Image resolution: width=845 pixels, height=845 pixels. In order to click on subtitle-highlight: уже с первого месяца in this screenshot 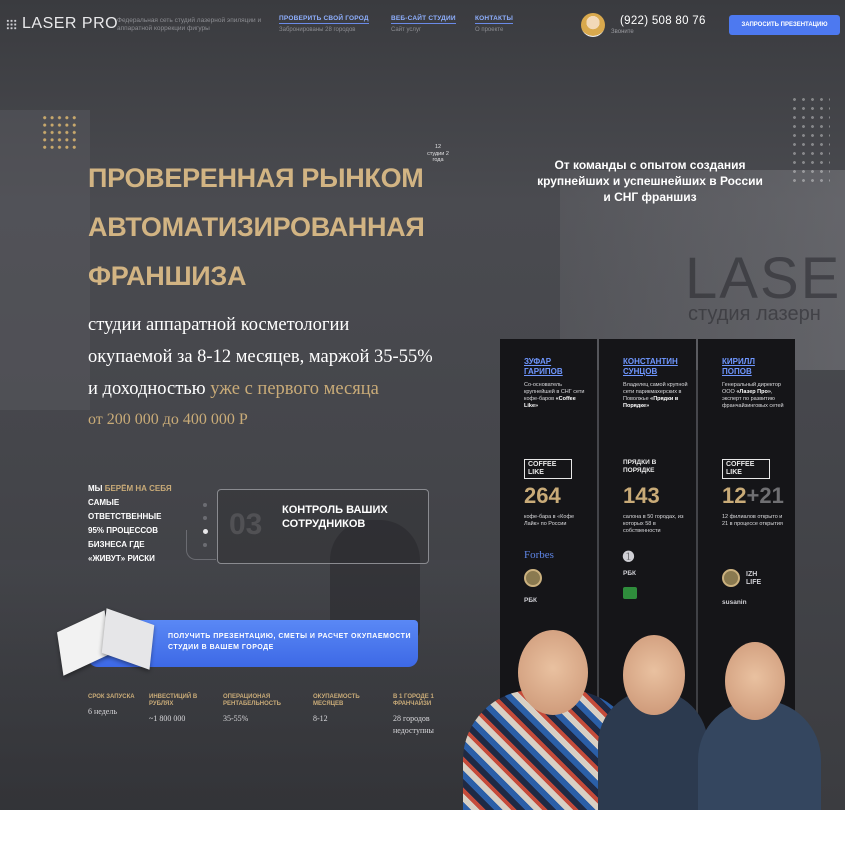, I will do `click(294, 389)`.